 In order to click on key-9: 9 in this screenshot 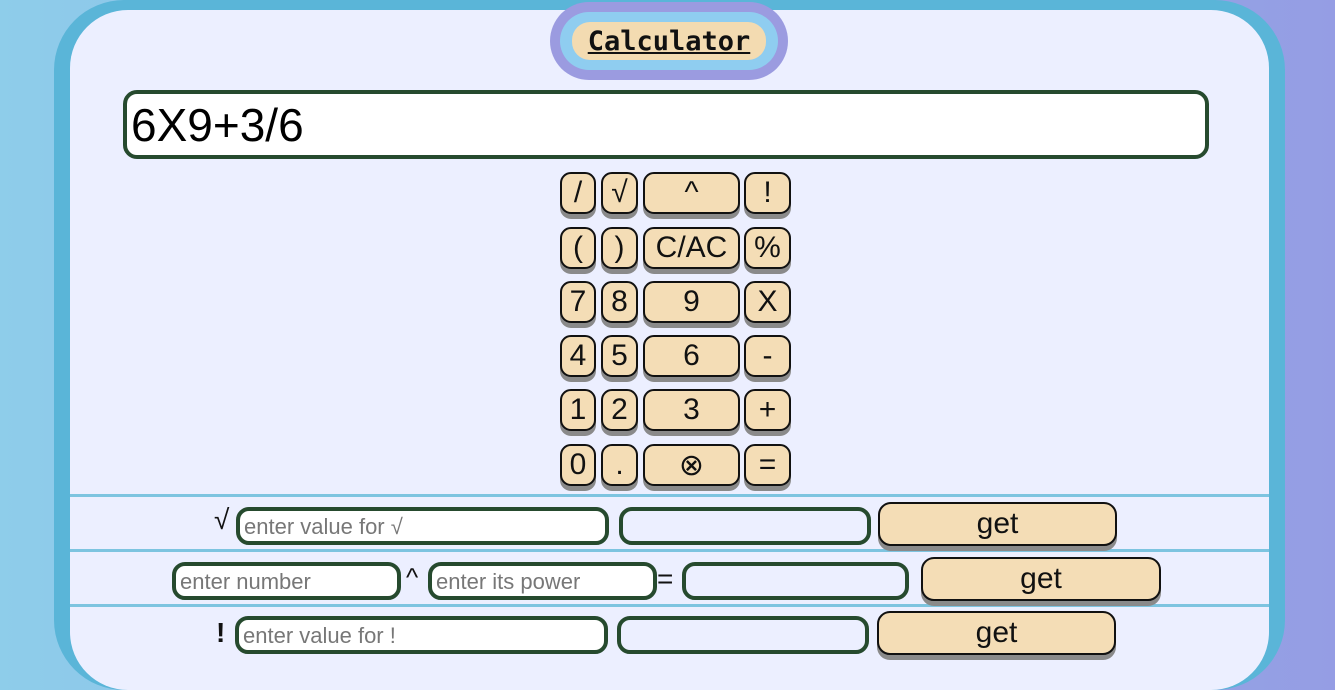, I will do `click(691, 302)`.